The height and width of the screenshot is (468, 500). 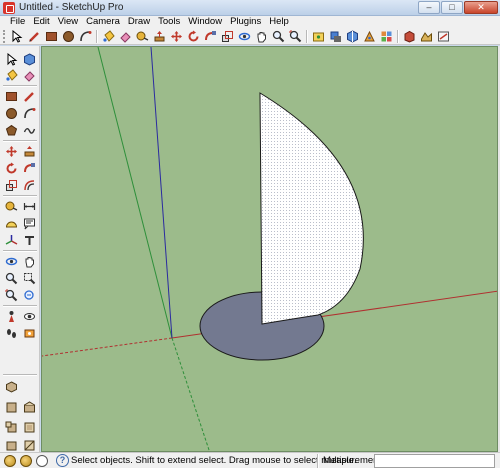 I want to click on section-plane-icon, so click(x=29, y=333).